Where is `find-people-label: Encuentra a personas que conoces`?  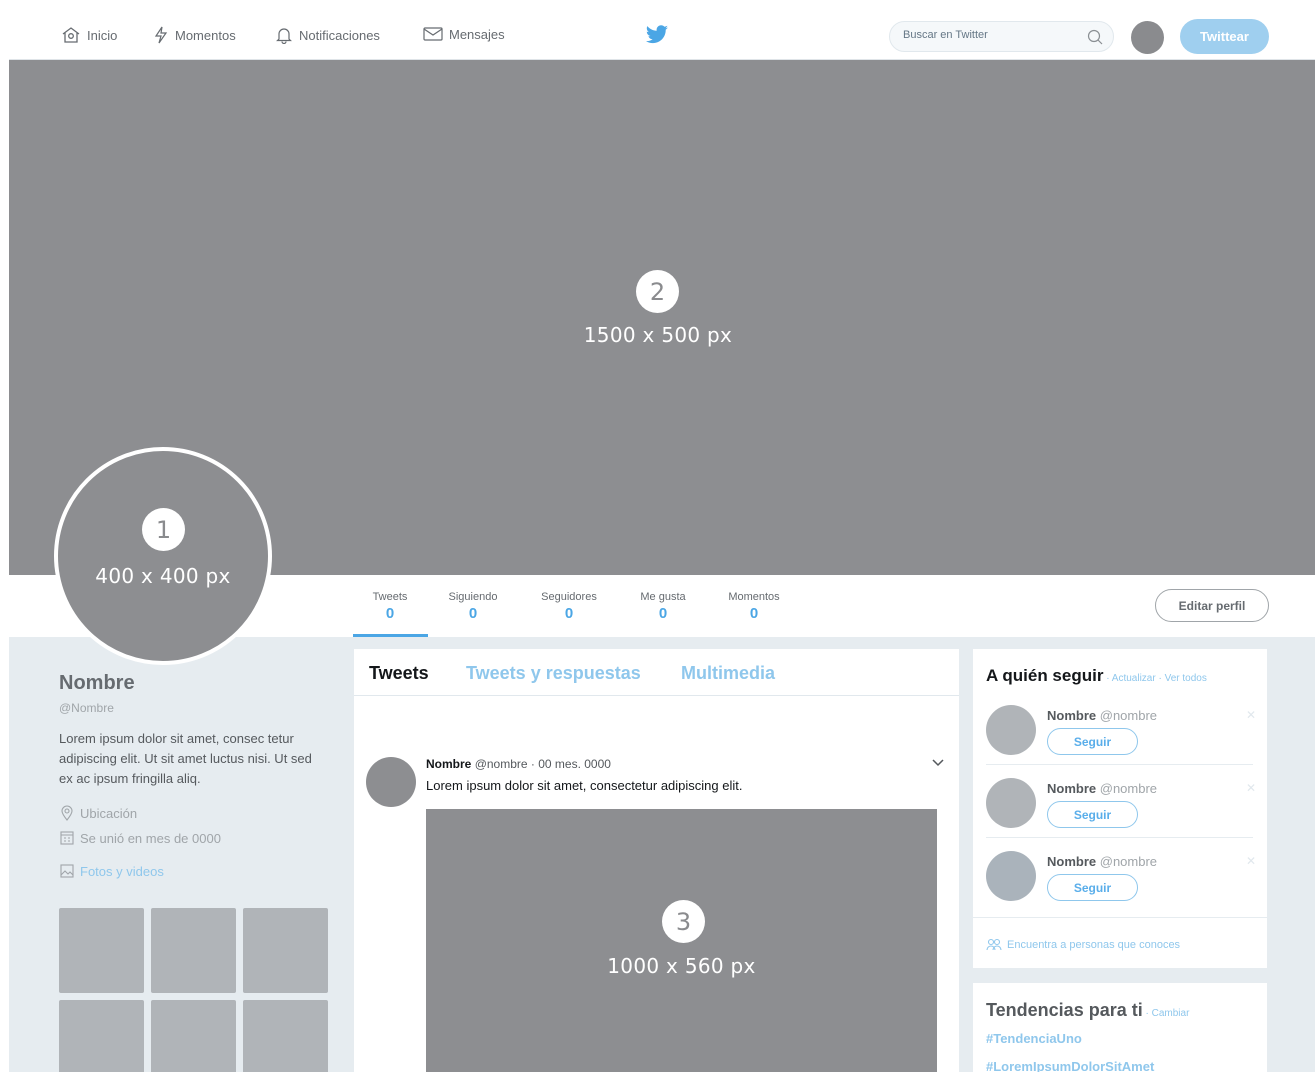
find-people-label: Encuentra a personas que conoces is located at coordinates (1094, 945).